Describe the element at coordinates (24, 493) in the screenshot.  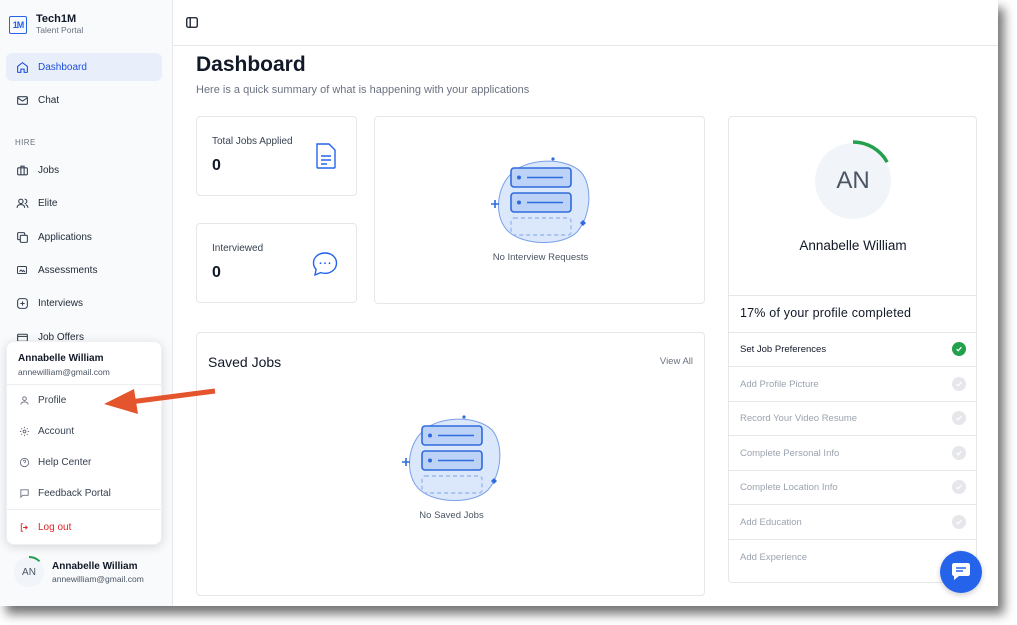
I see `message-square-icon` at that location.